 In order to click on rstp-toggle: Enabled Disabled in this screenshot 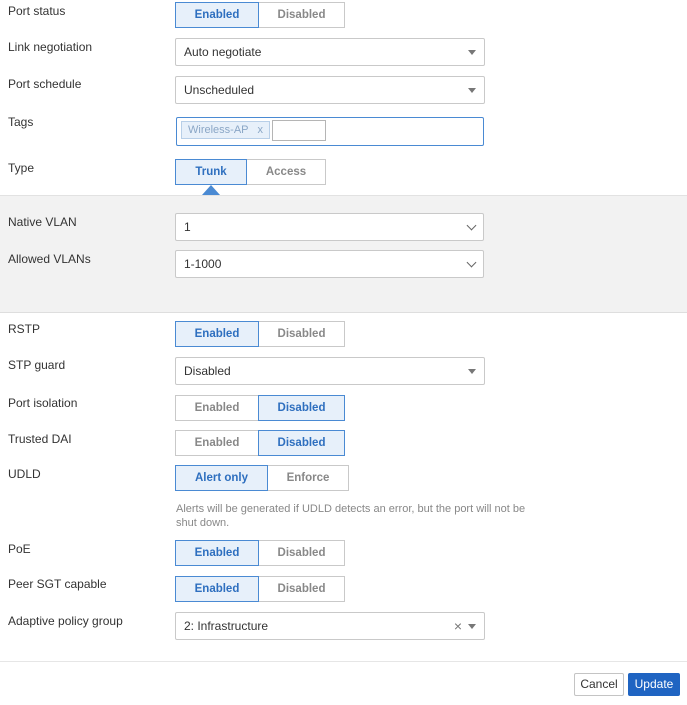, I will do `click(260, 334)`.